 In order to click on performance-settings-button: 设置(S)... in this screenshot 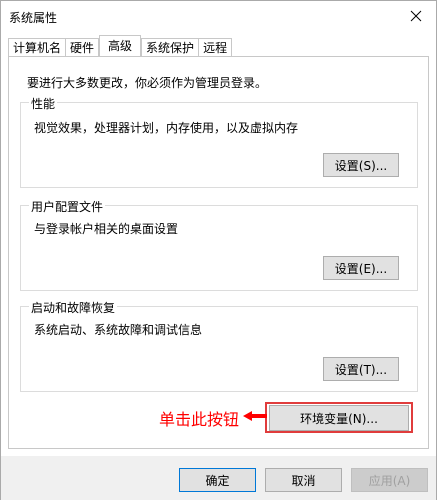, I will do `click(361, 165)`.